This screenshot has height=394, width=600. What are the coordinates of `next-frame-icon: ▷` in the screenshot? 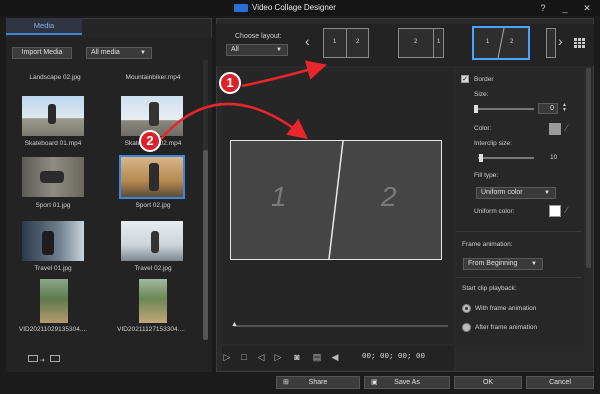 It's located at (278, 357).